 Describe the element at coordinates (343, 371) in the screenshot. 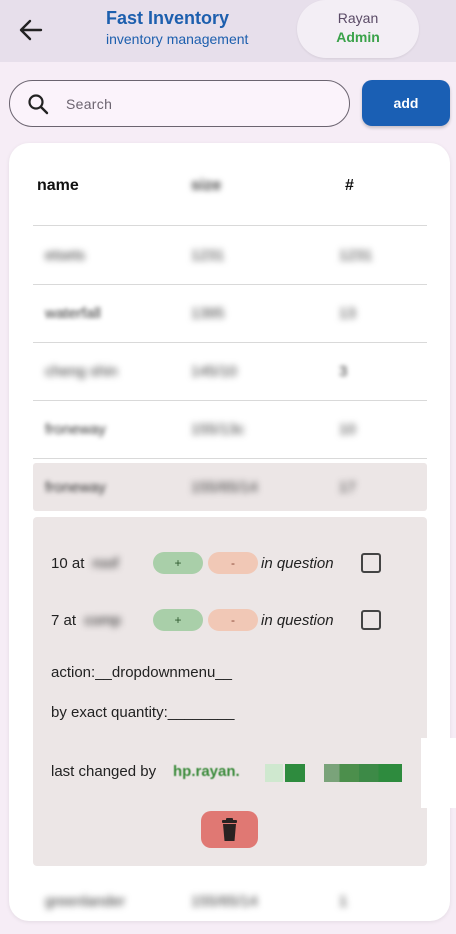

I see `row-count: 3` at that location.